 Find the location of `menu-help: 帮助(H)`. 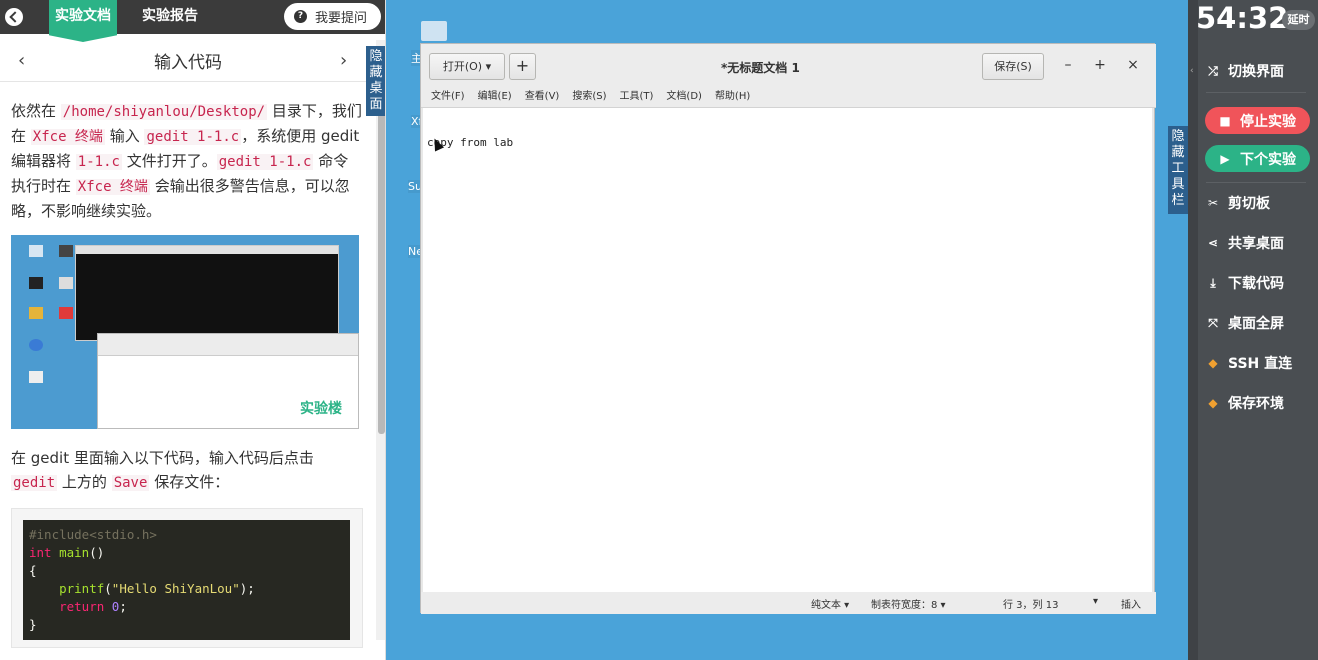

menu-help: 帮助(H) is located at coordinates (732, 97).